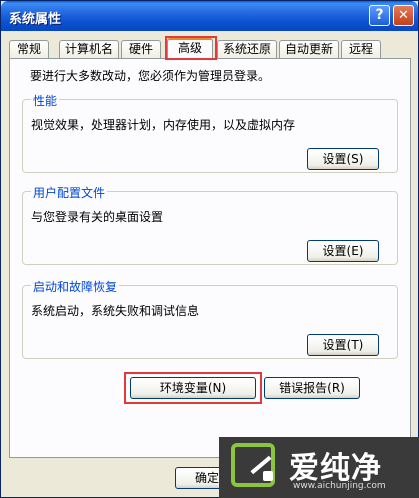 The width and height of the screenshot is (419, 498). I want to click on tab-remote: 远程, so click(361, 49).